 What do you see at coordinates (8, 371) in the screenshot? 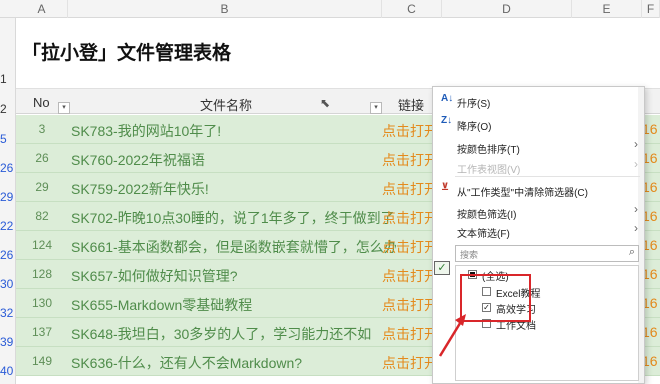
I see `row-number: 40` at bounding box center [8, 371].